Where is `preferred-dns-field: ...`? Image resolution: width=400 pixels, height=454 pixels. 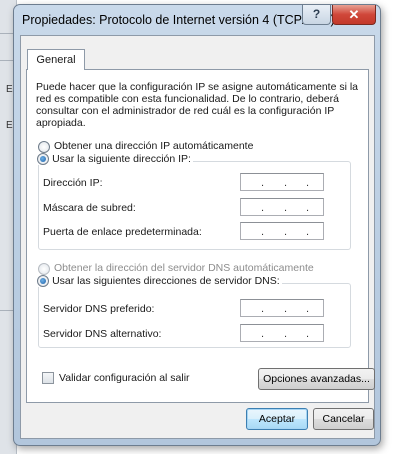
preferred-dns-field: ... is located at coordinates (282, 308).